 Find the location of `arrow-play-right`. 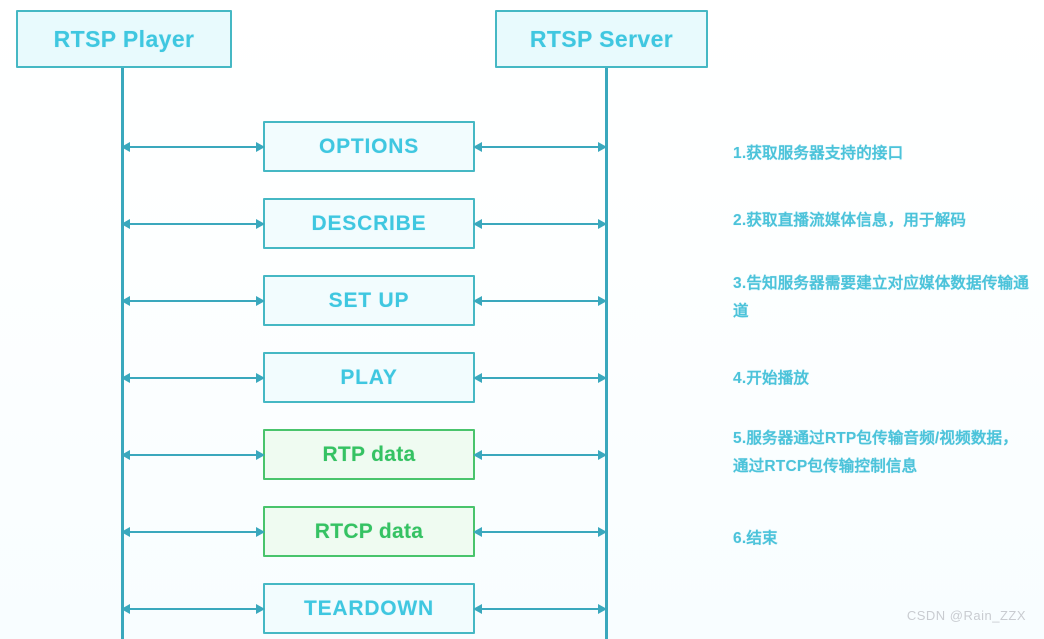

arrow-play-right is located at coordinates (540, 378).